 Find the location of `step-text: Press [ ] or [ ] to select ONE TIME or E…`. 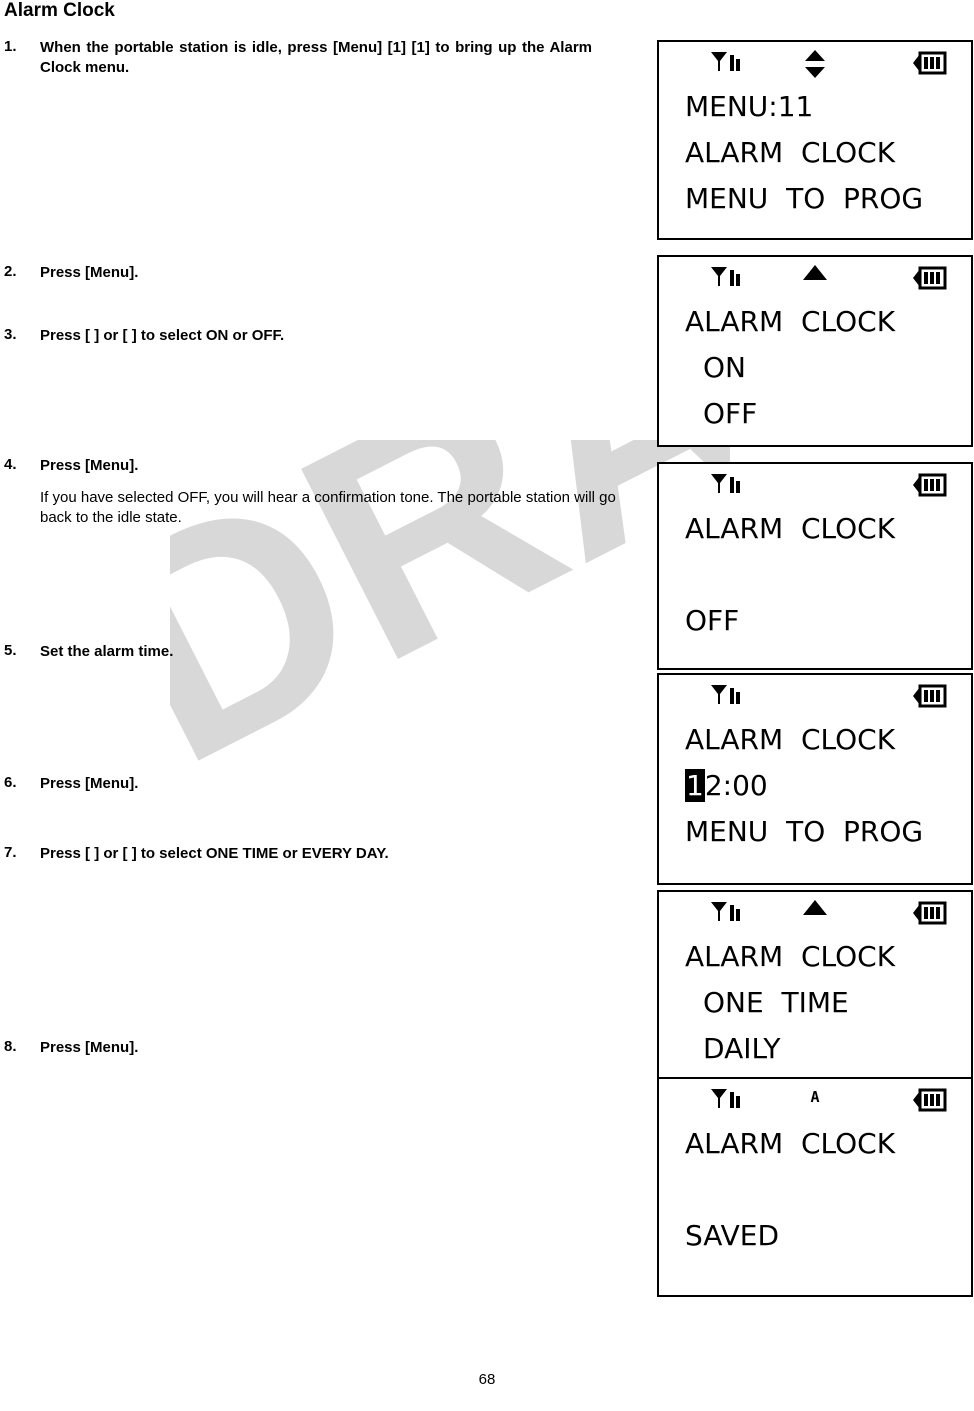

step-text: Press [ ] or [ ] to select ONE TIME or E… is located at coordinates (214, 853).